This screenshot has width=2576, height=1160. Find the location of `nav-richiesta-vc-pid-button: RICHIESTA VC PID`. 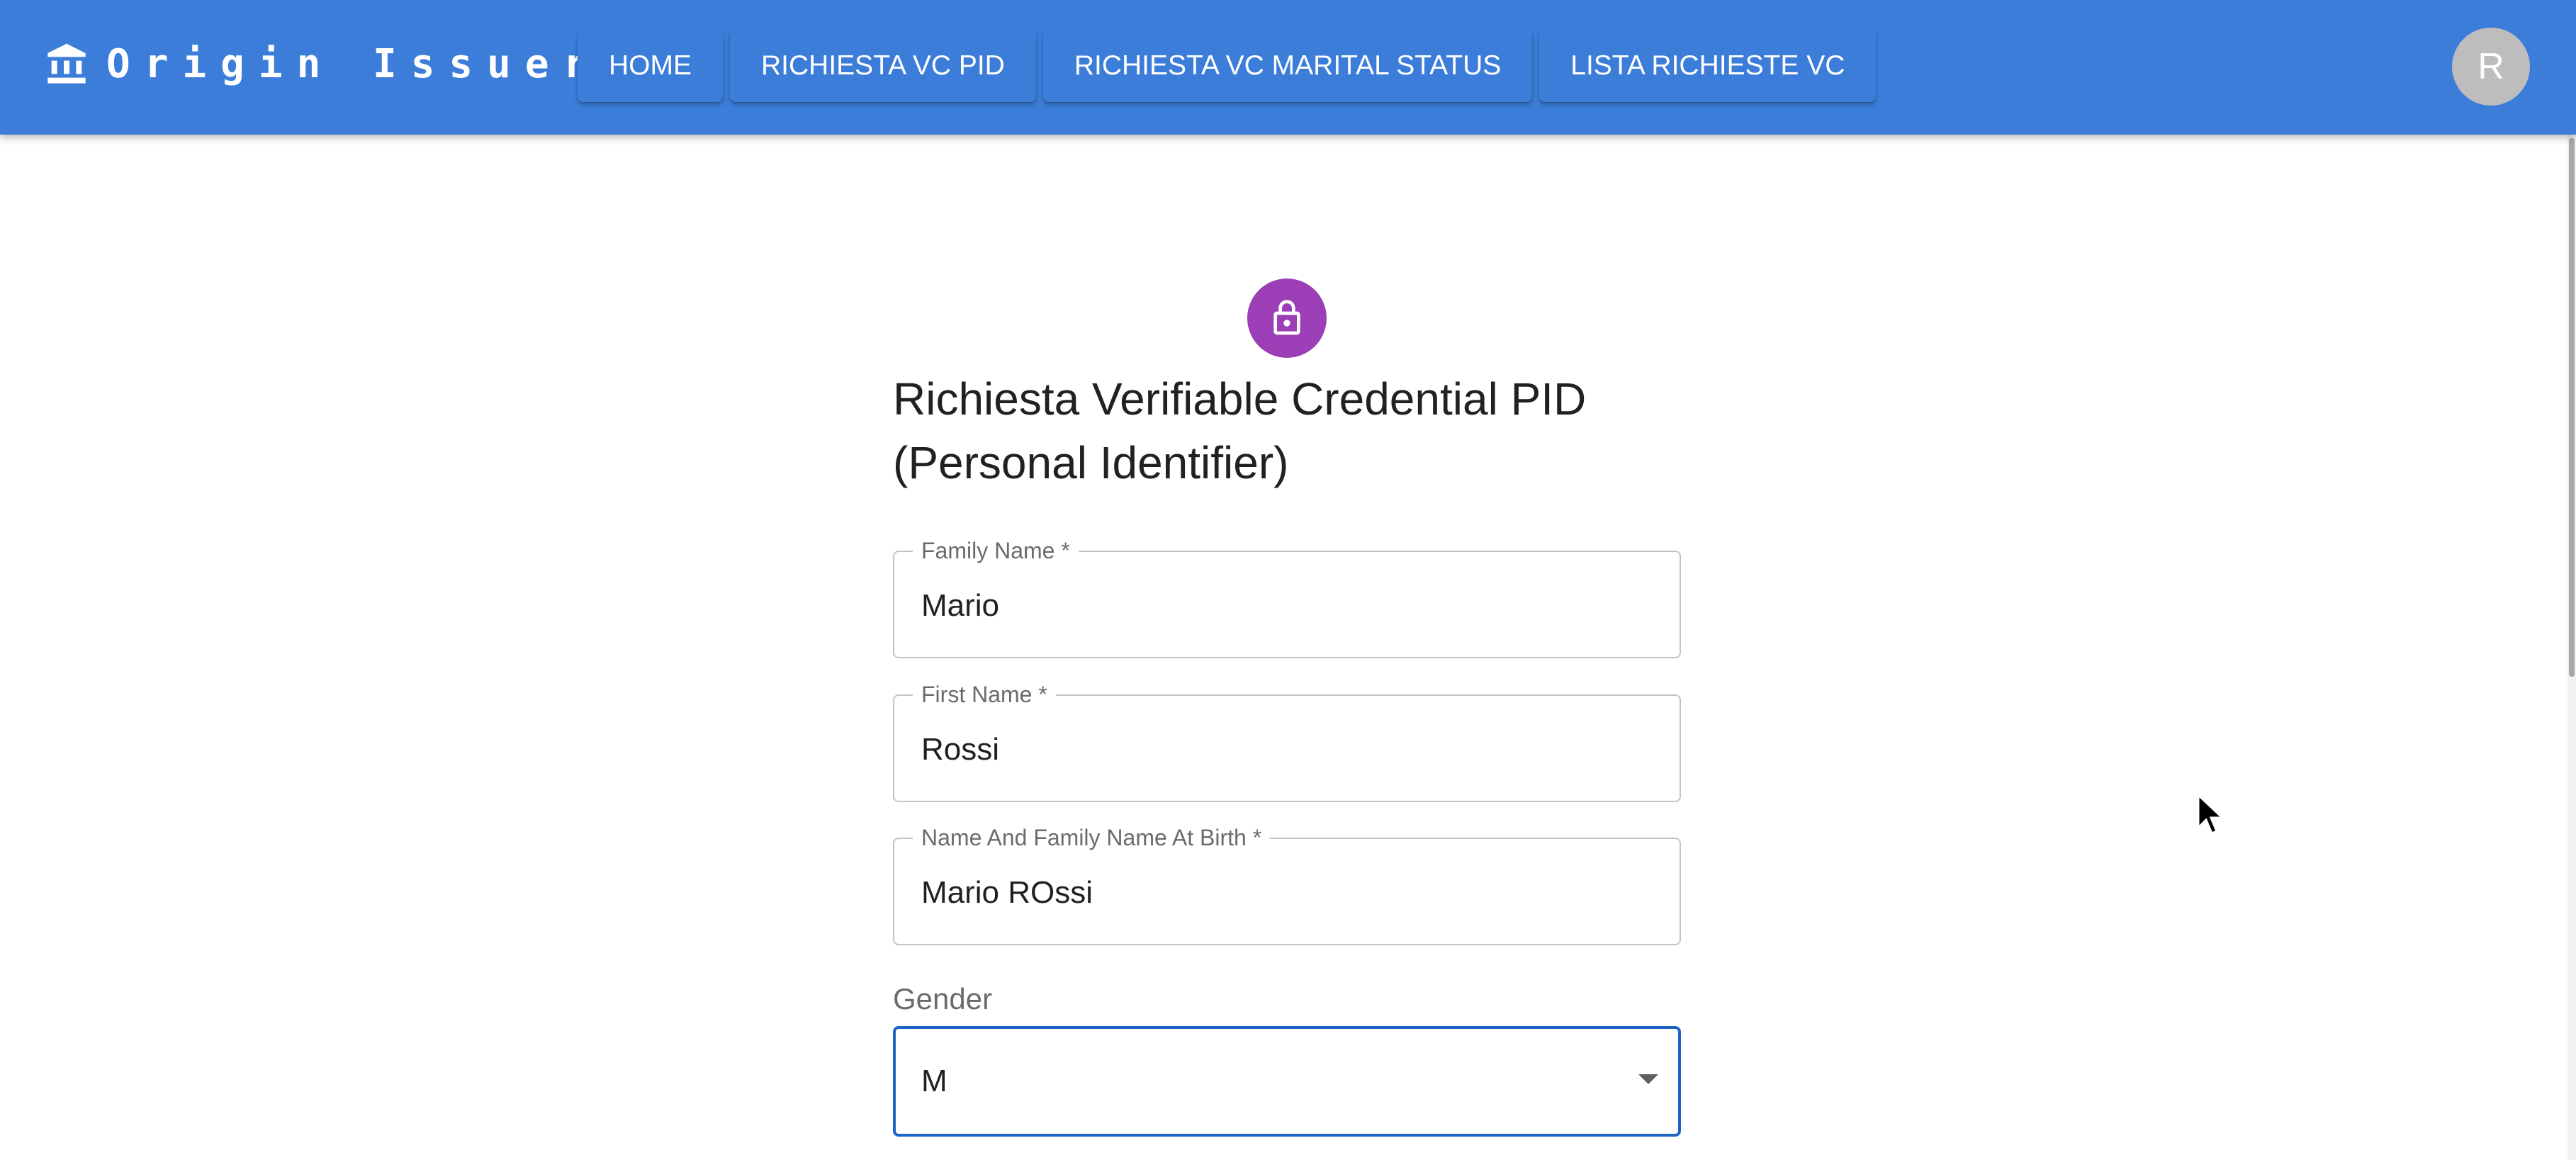

nav-richiesta-vc-pid-button: RICHIESTA VC PID is located at coordinates (883, 66).